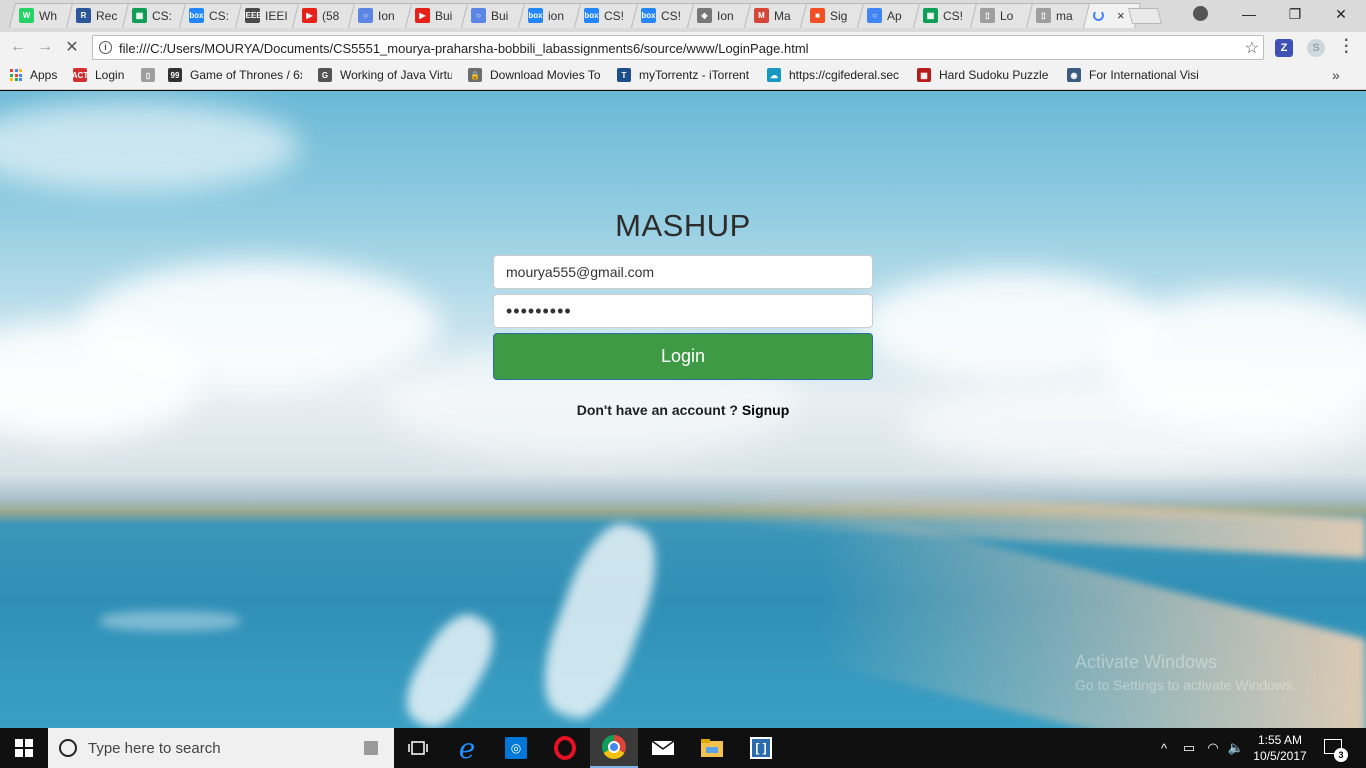 Image resolution: width=1366 pixels, height=768 pixels. I want to click on bookmark-item: 🔒 Download Movies To, so click(534, 75).